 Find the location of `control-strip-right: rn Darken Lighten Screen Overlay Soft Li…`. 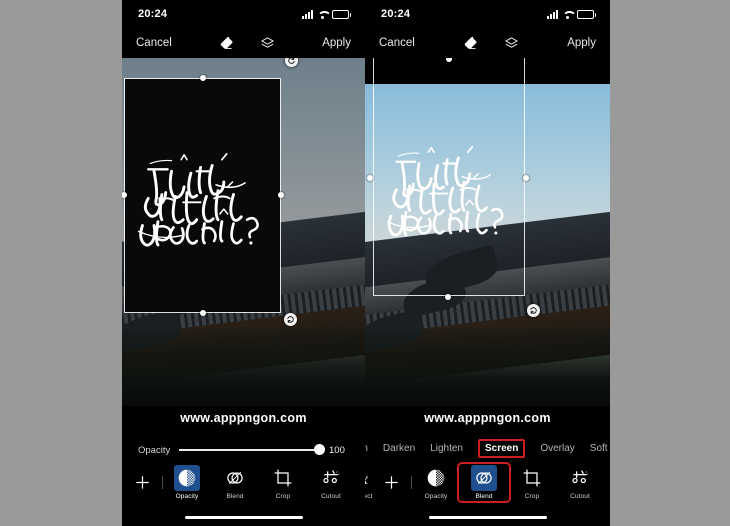

control-strip-right: rn Darken Lighten Screen Overlay Soft Li… is located at coordinates (487, 478).